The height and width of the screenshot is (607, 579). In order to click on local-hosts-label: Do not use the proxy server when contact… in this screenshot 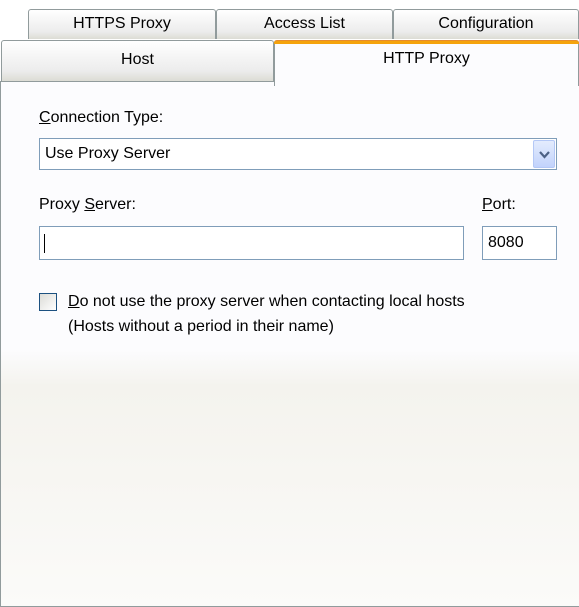, I will do `click(266, 314)`.